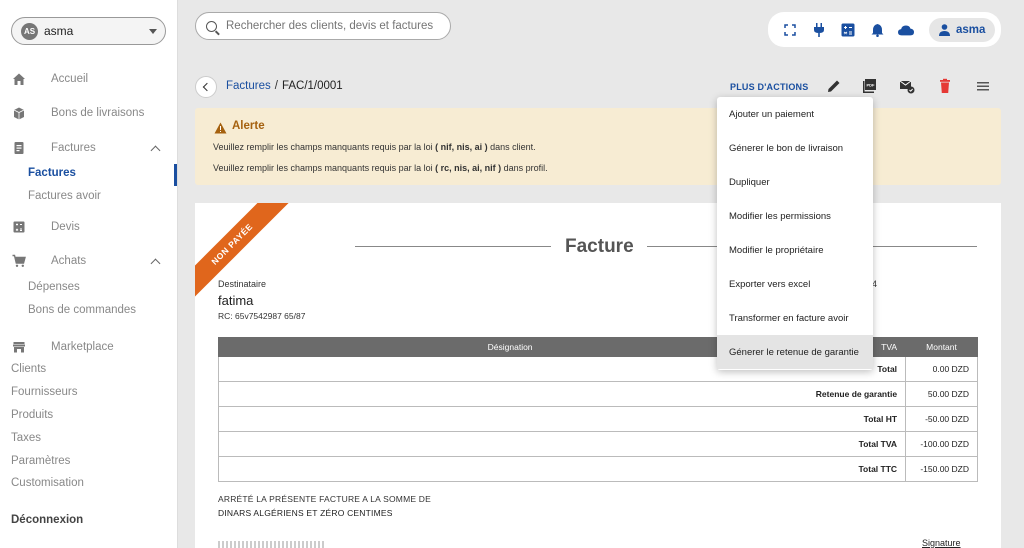 The height and width of the screenshot is (548, 1024). I want to click on breadcrumb-link-factures: Factures, so click(248, 86).